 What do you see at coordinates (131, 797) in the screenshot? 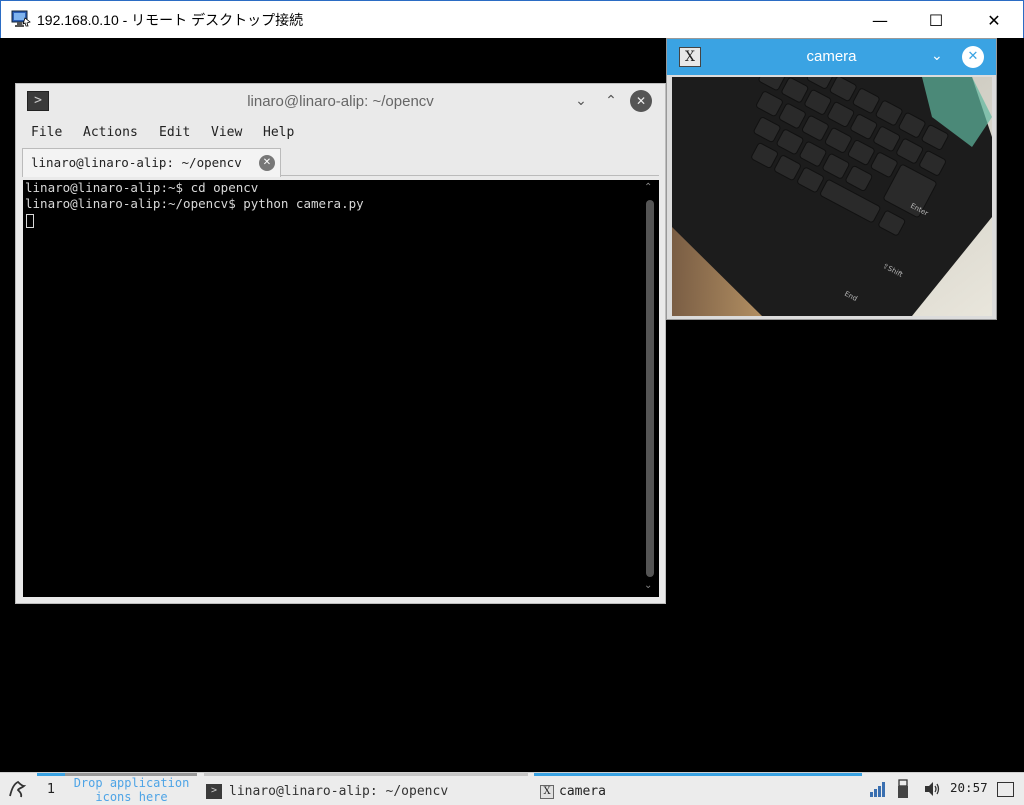
I see `drop-text-line-2: icons here` at bounding box center [131, 797].